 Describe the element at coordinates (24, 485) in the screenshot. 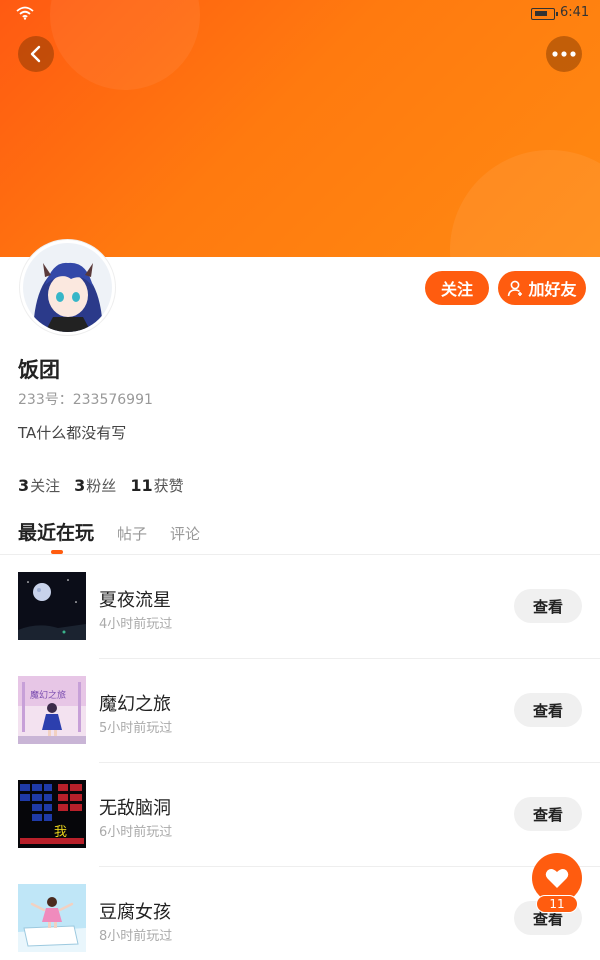

I see `stat-following-count: 3` at that location.